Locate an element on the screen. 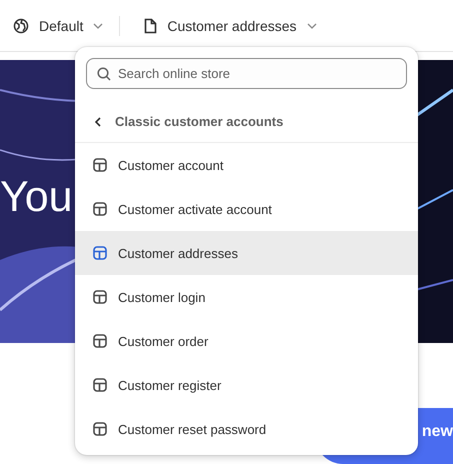 Image resolution: width=453 pixels, height=464 pixels. globe-icon is located at coordinates (21, 26).